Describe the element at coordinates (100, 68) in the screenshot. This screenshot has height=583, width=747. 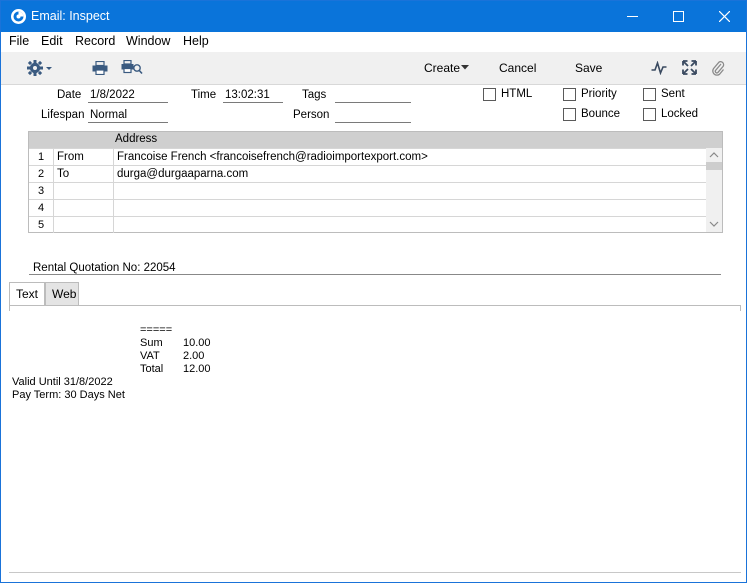
I see `print-icon` at that location.